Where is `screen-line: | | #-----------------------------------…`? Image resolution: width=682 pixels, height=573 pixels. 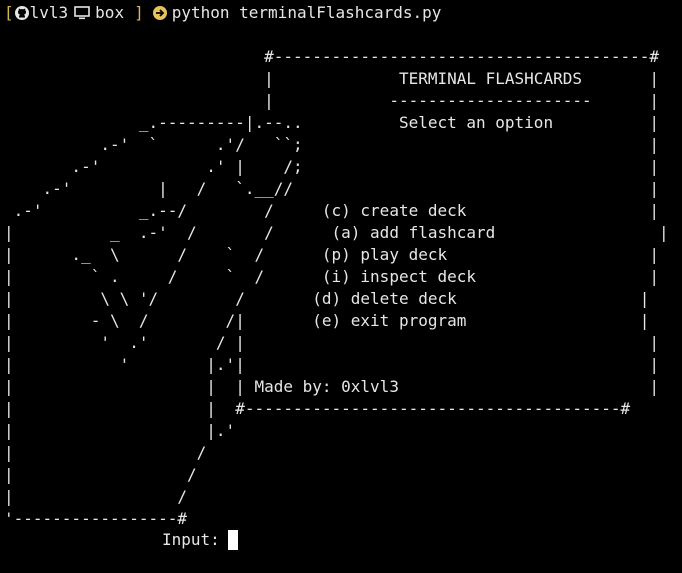 screen-line: | | #-----------------------------------… is located at coordinates (317, 408).